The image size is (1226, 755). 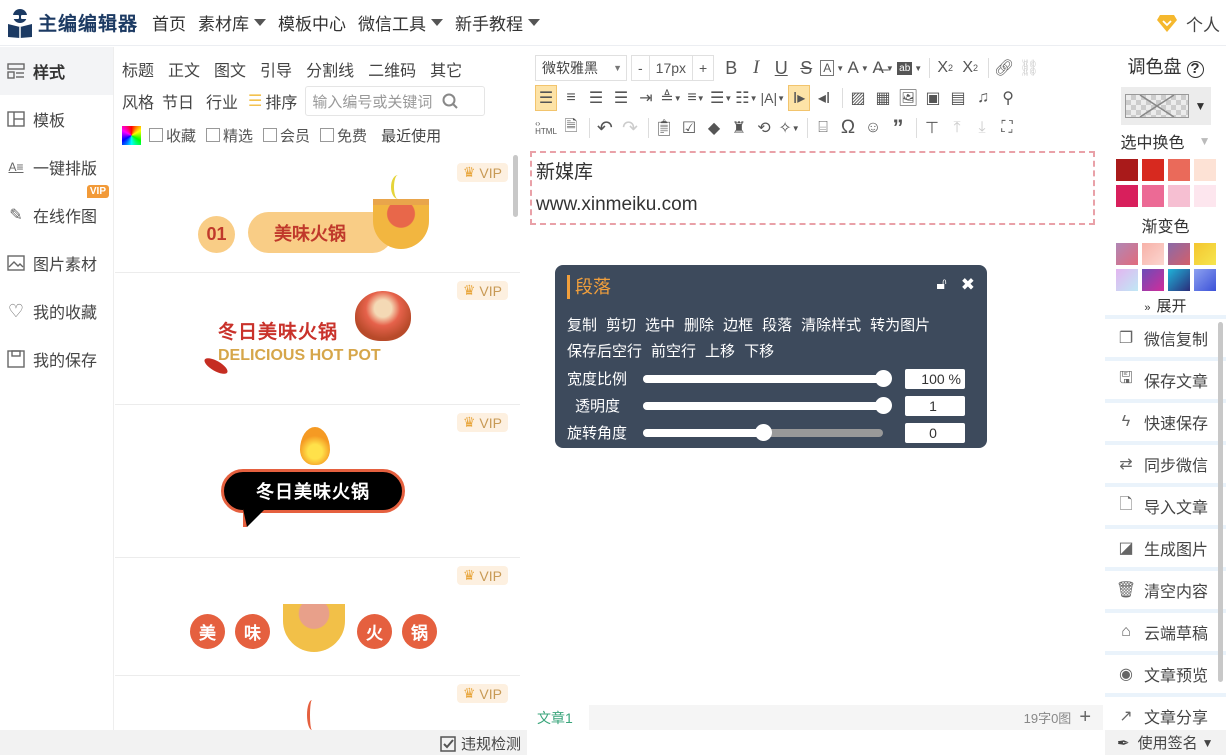 What do you see at coordinates (571, 128) in the screenshot?
I see `document-icon: 🗎` at bounding box center [571, 128].